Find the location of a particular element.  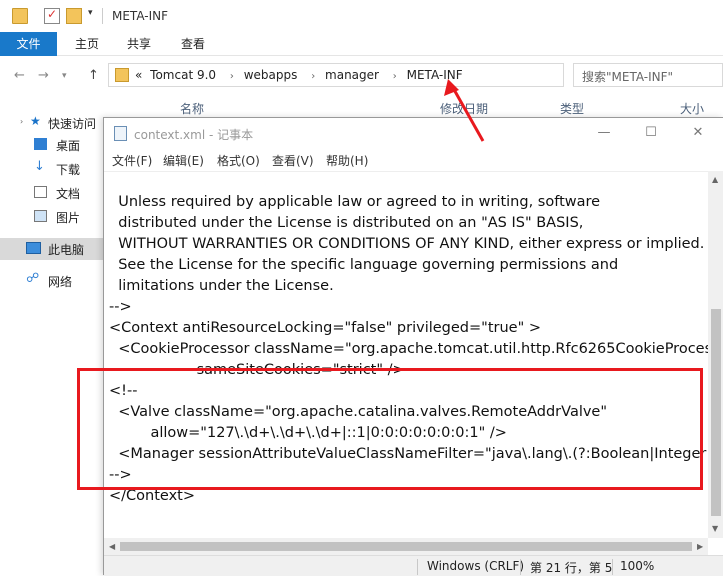

sidebar-item-quick-access: › ★ 快速访问 is located at coordinates (52, 123).